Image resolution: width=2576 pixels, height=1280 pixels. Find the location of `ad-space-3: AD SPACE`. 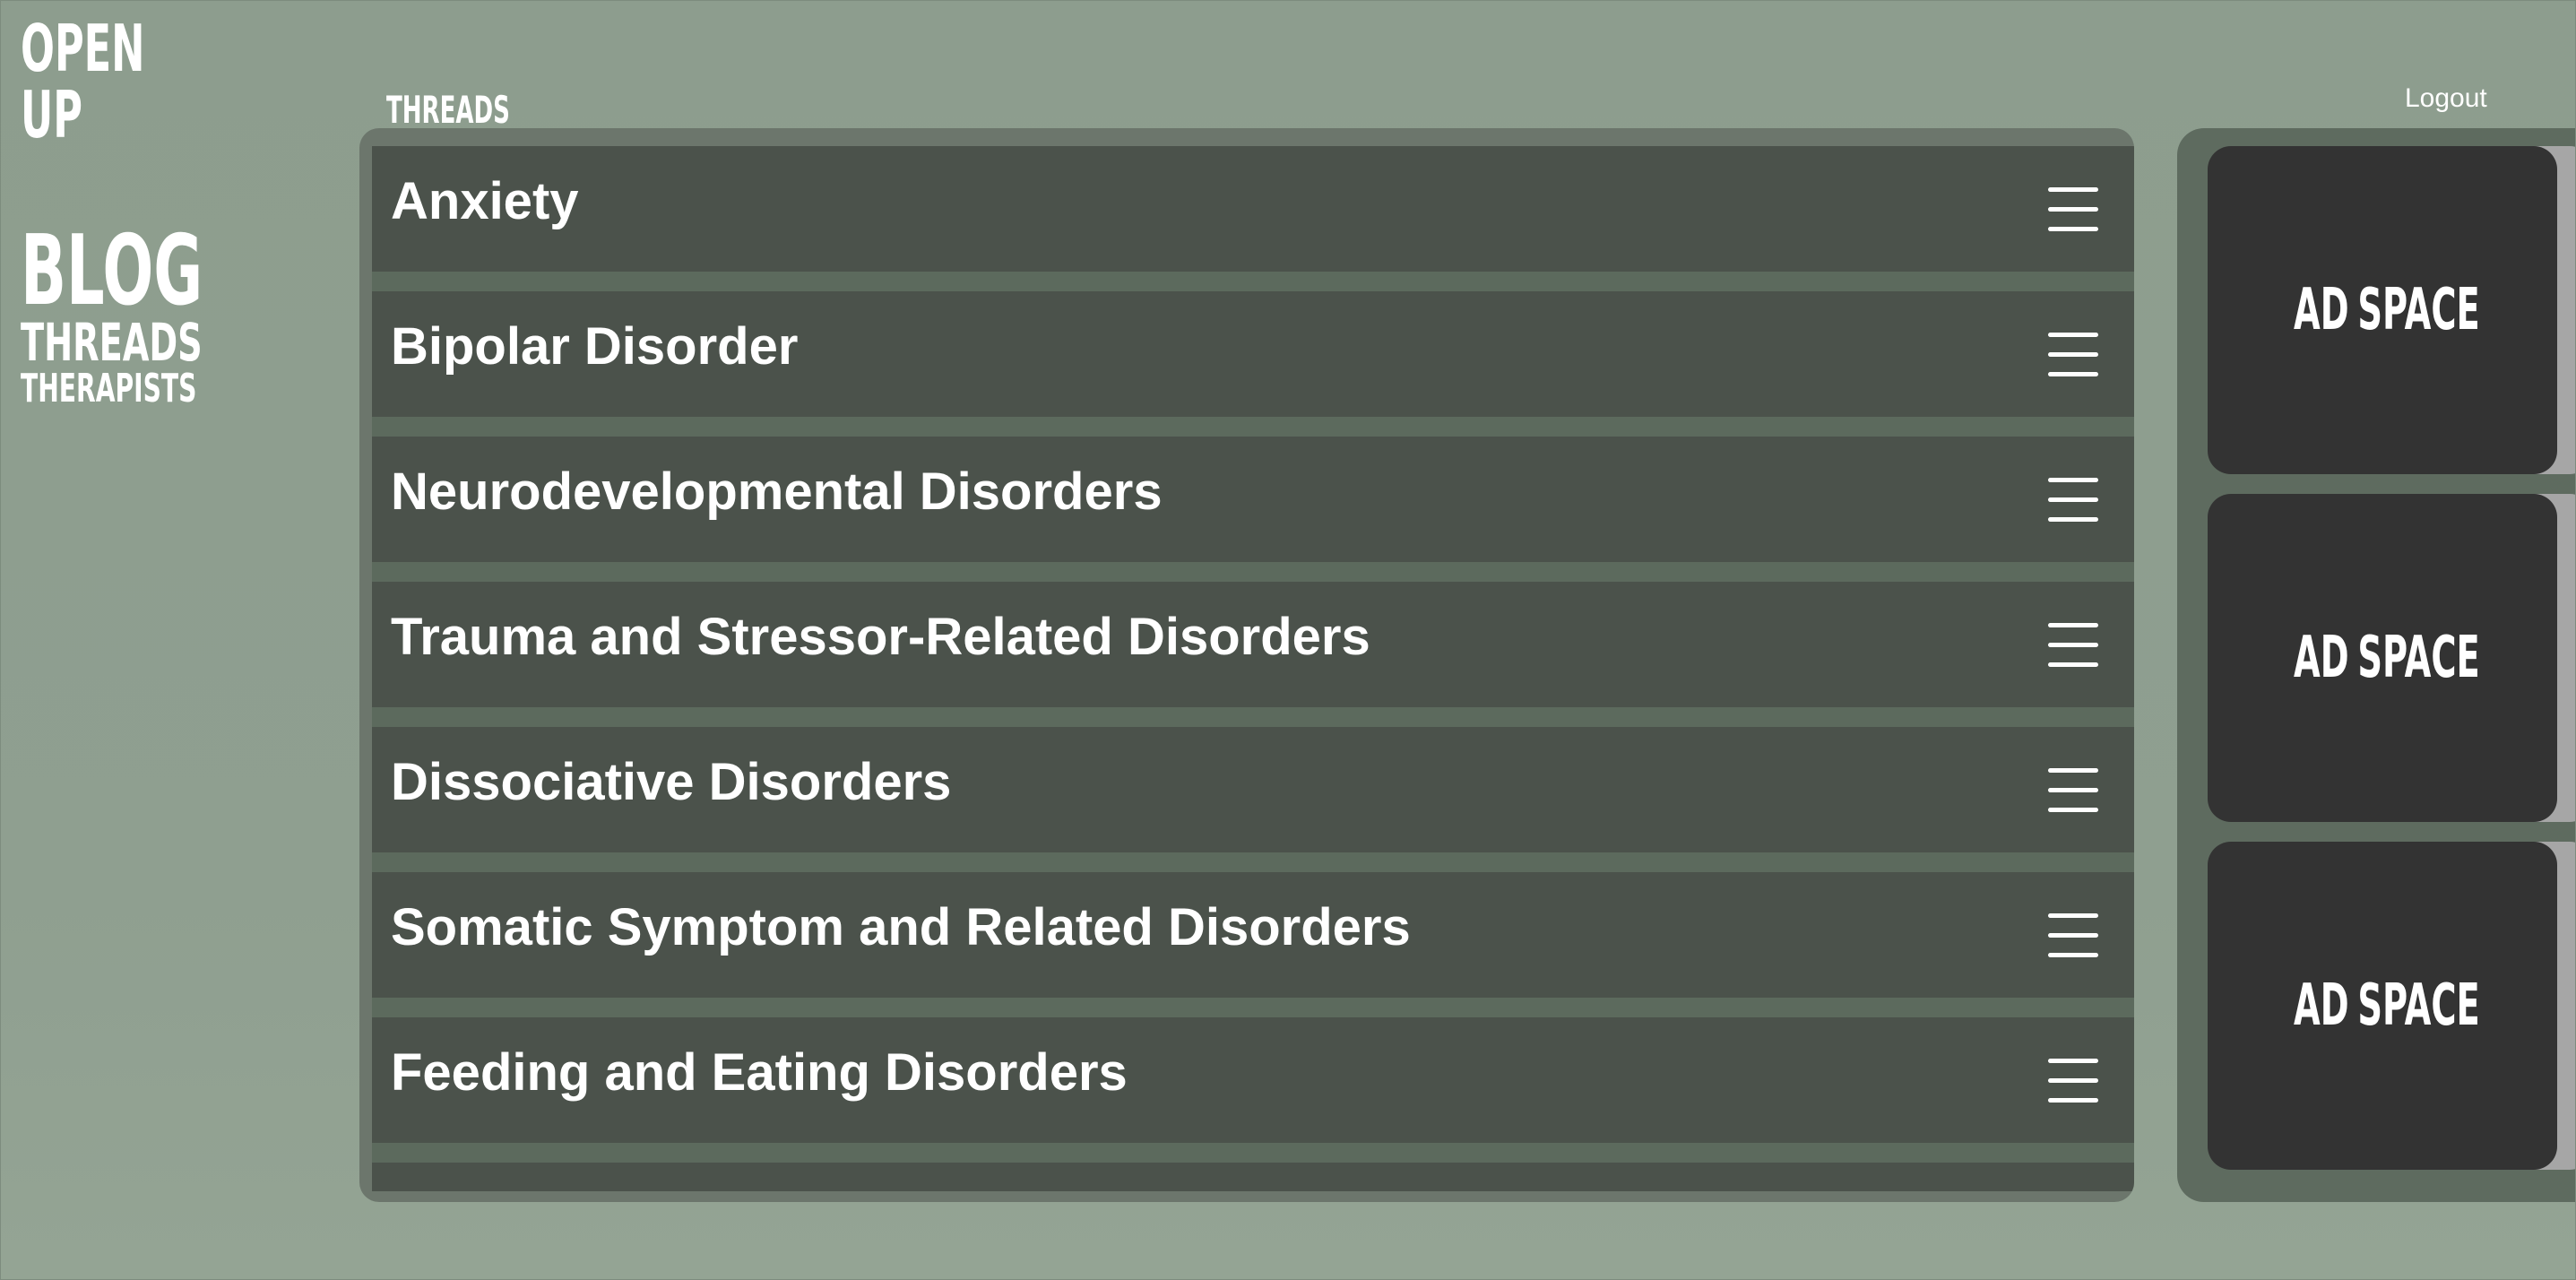

ad-space-3: AD SPACE is located at coordinates (2391, 1006).